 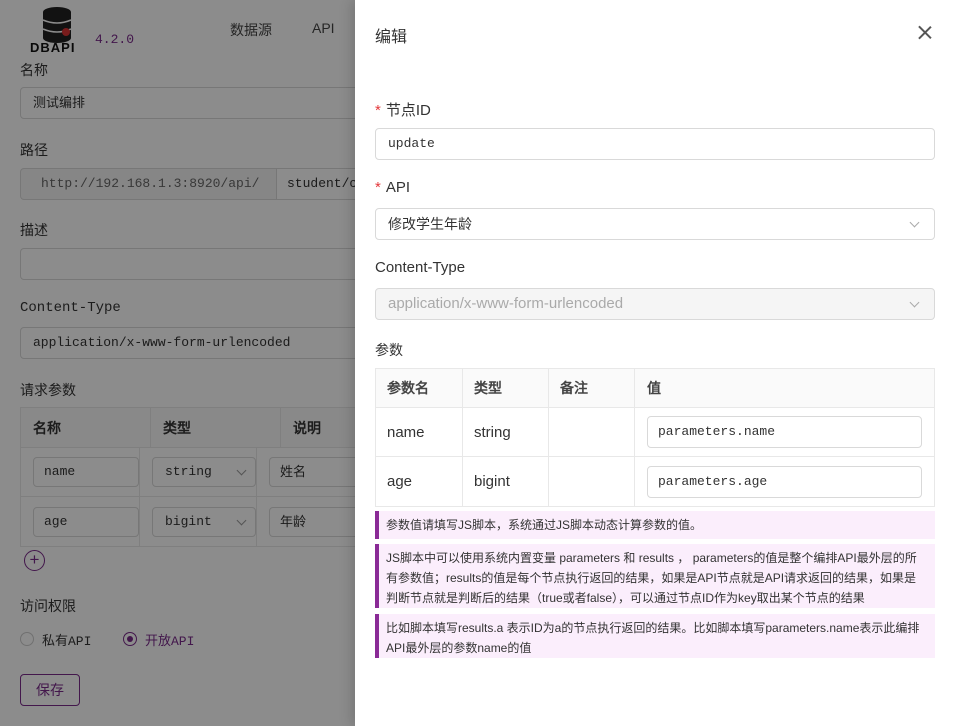 I want to click on table-row: name string parameters.name, so click(x=655, y=432).